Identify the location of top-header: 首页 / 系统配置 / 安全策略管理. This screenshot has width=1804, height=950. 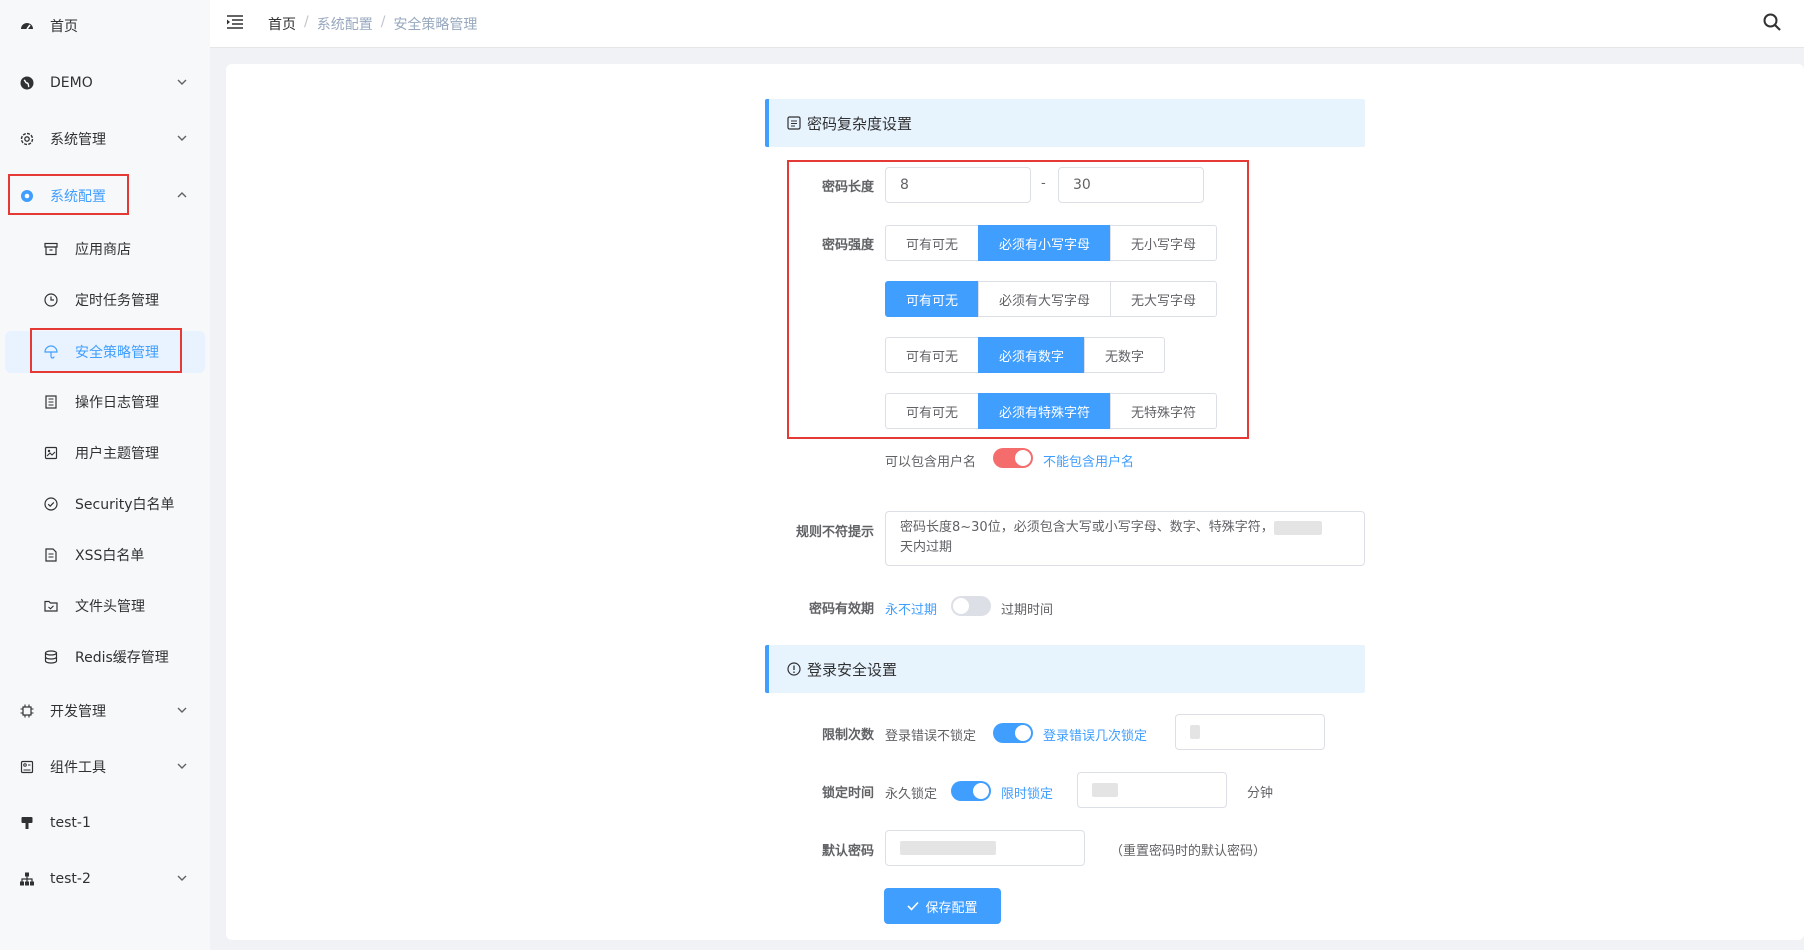
(1007, 24).